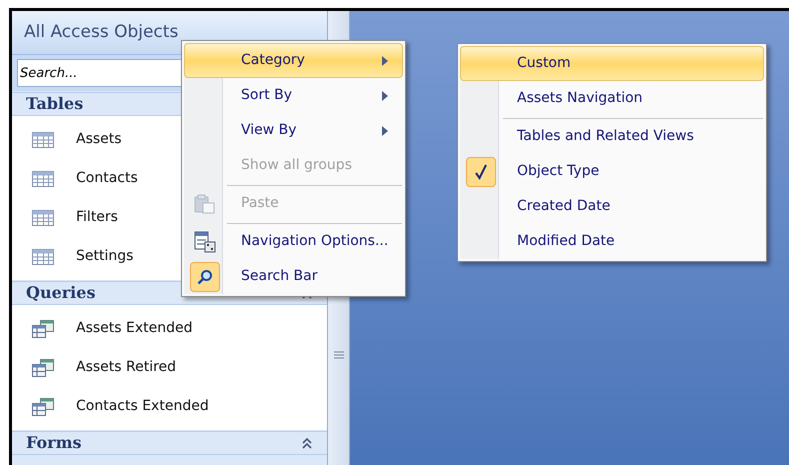 This screenshot has height=465, width=789. I want to click on menu-item: Category, so click(294, 60).